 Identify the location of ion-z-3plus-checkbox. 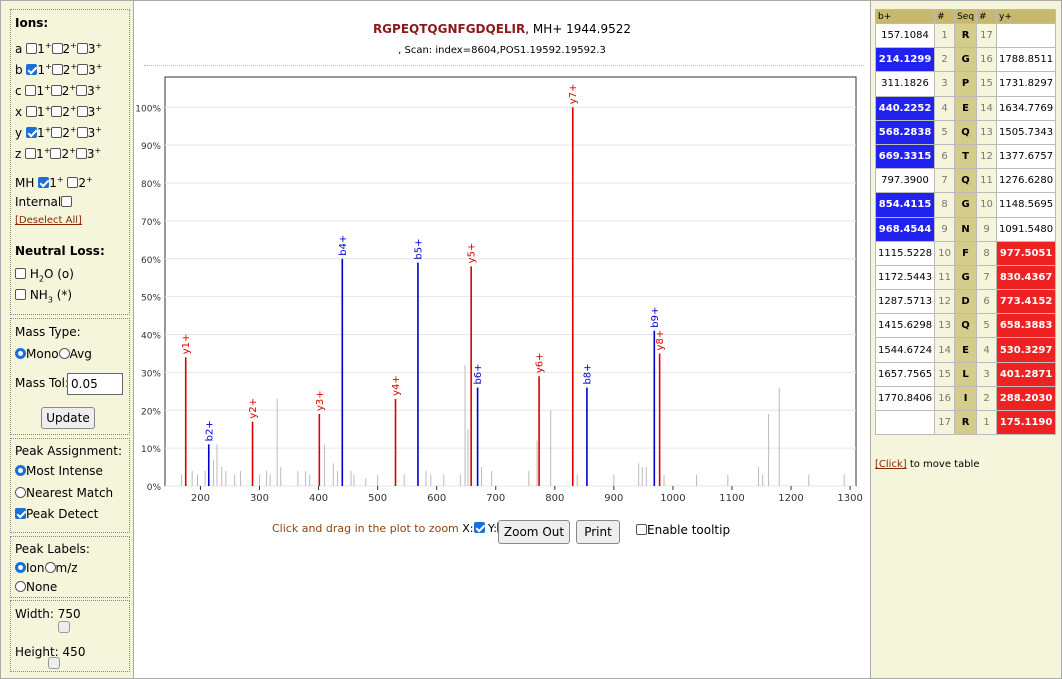
(81, 153).